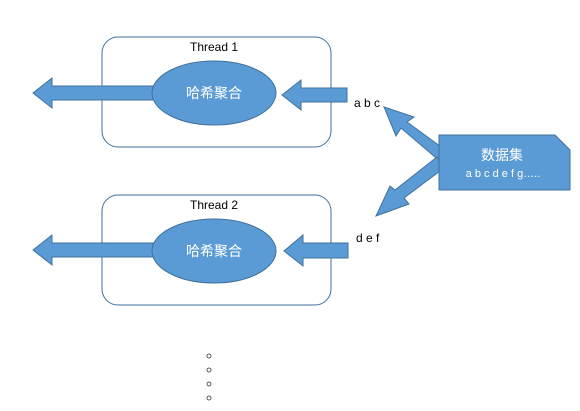  What do you see at coordinates (502, 155) in the screenshot?
I see `dataset-title: 数据集` at bounding box center [502, 155].